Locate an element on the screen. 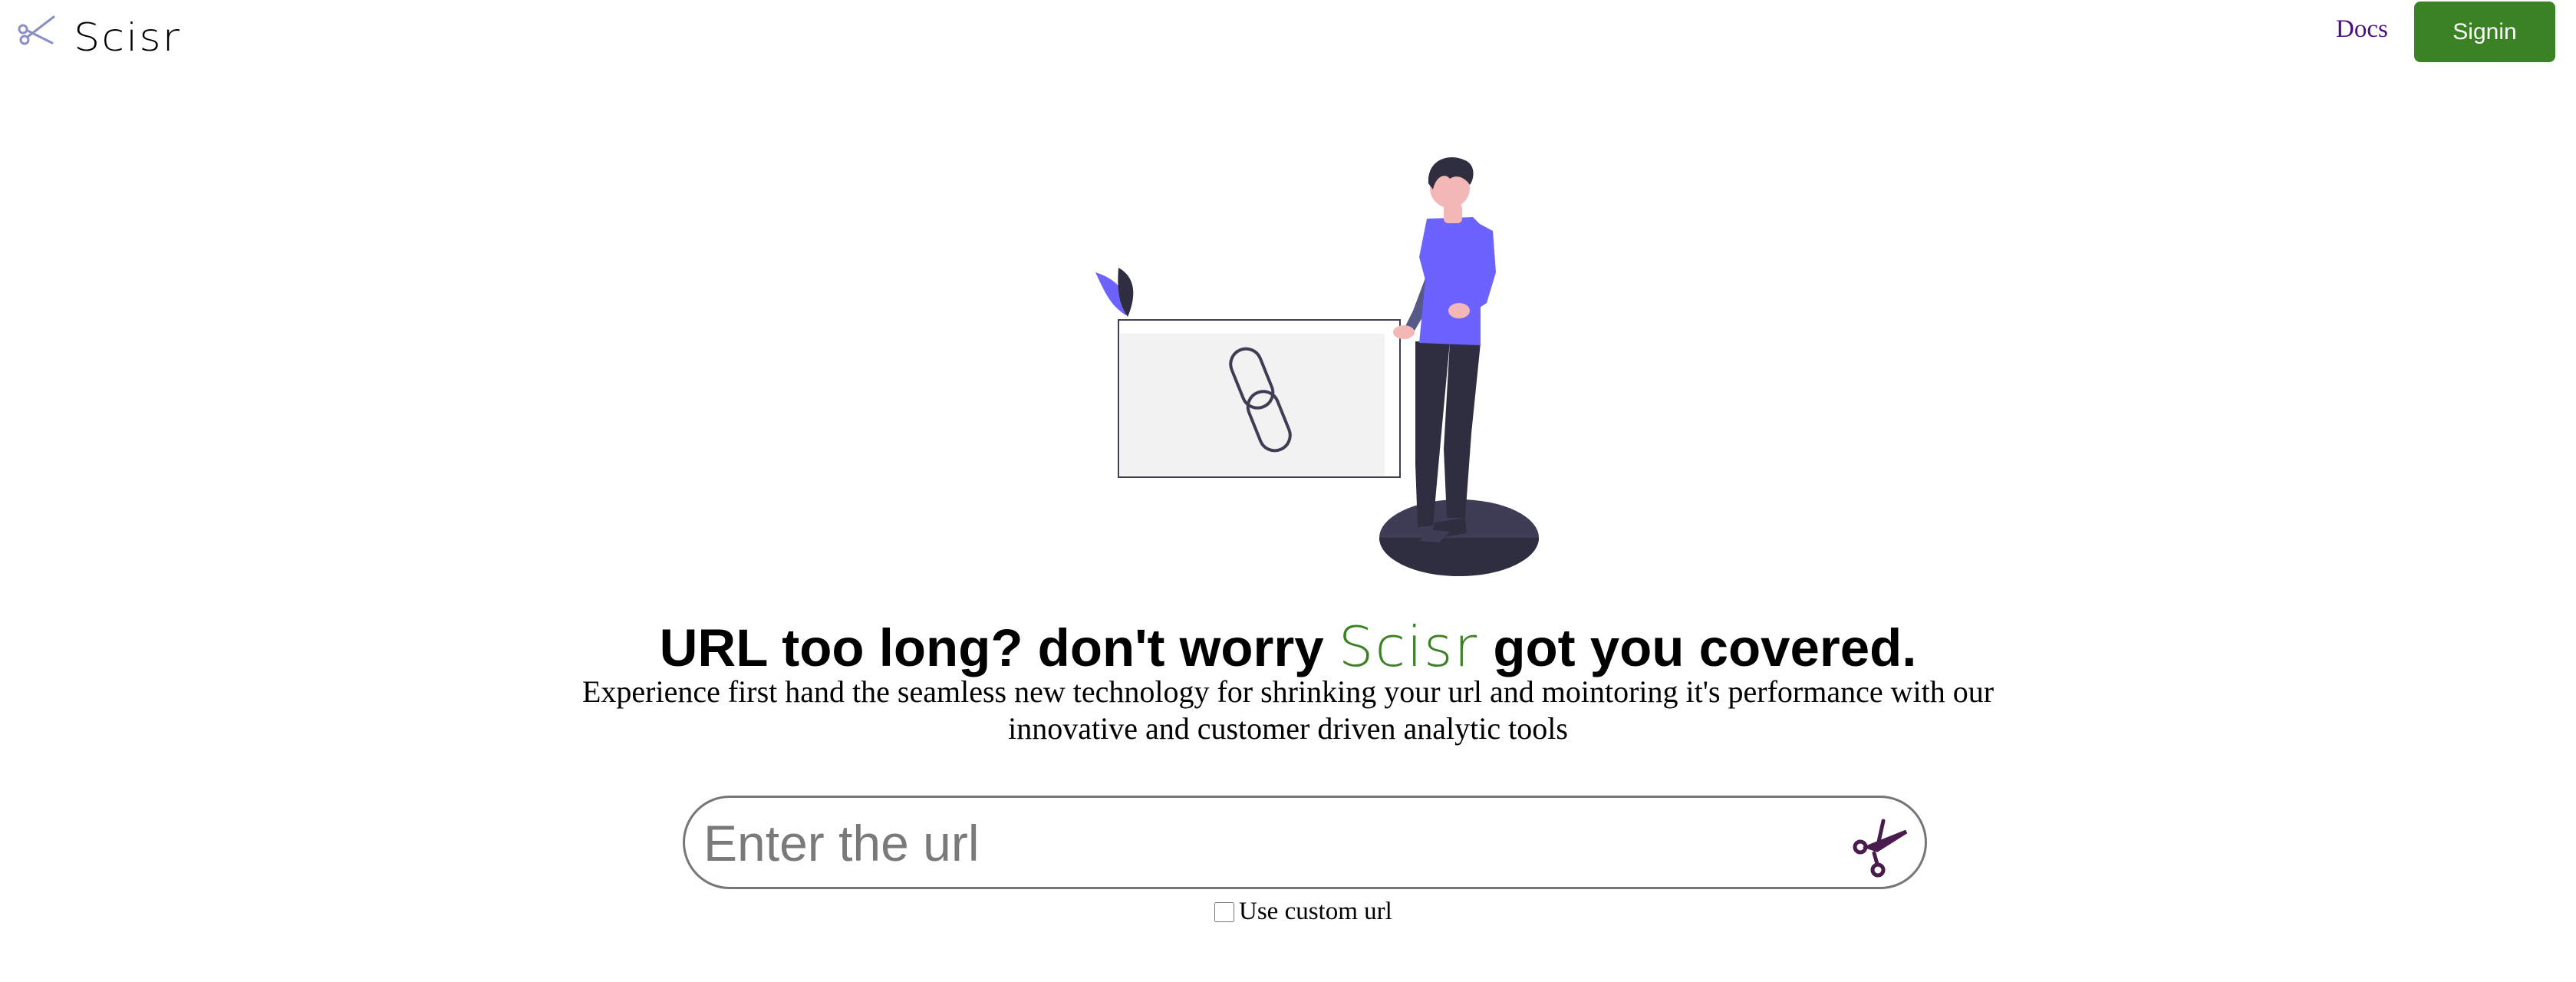 The height and width of the screenshot is (982, 2576). url-shortener-form is located at coordinates (1305, 842).